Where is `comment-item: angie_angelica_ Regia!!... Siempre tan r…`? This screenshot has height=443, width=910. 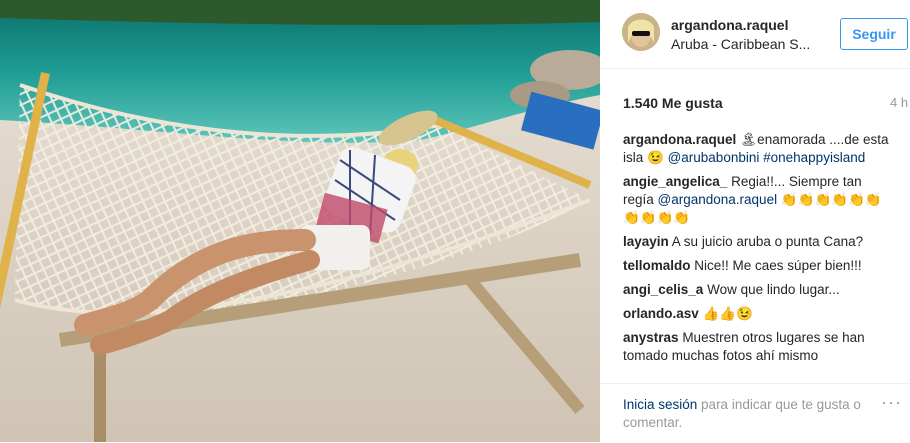
comment-item: angie_angelica_ Regia!!... Siempre tan r… is located at coordinates (757, 200).